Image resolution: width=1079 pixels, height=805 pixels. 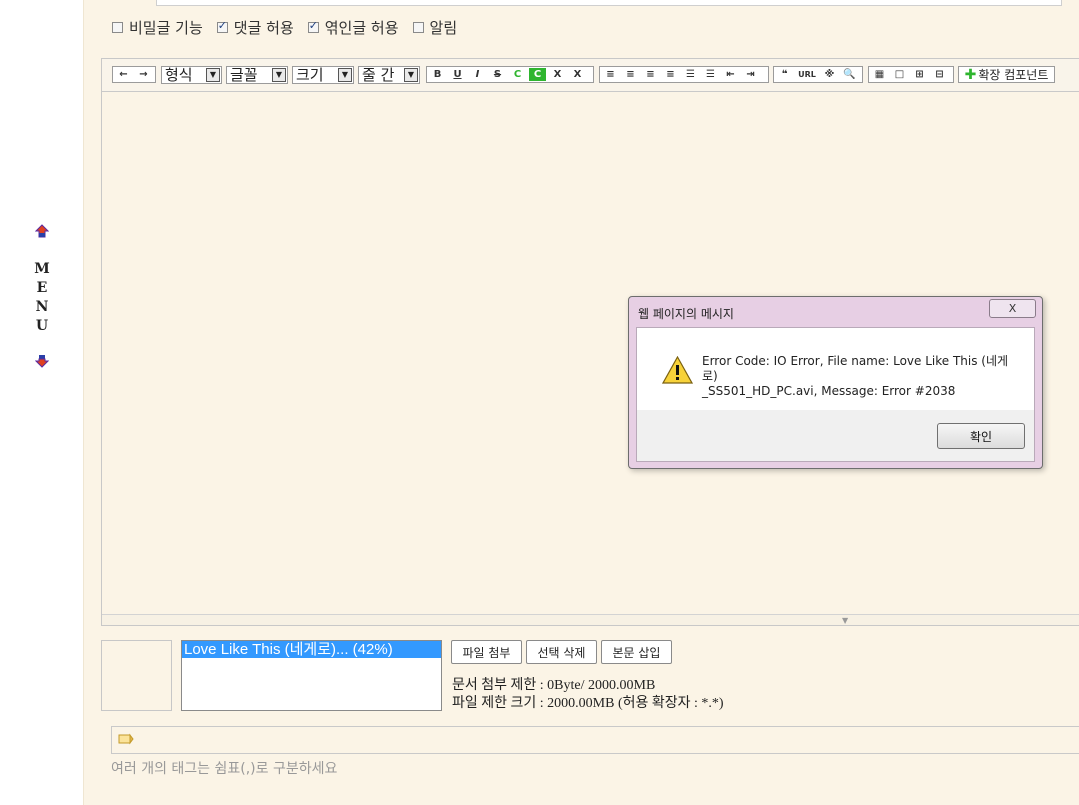 What do you see at coordinates (609, 3) in the screenshot?
I see `title-input` at bounding box center [609, 3].